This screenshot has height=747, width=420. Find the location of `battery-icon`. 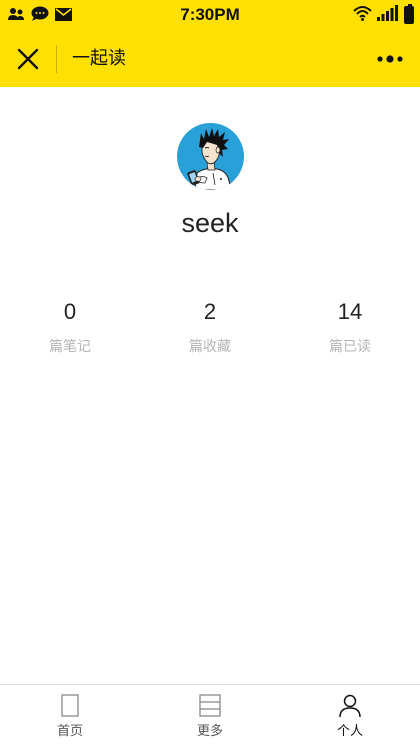

battery-icon is located at coordinates (409, 14).